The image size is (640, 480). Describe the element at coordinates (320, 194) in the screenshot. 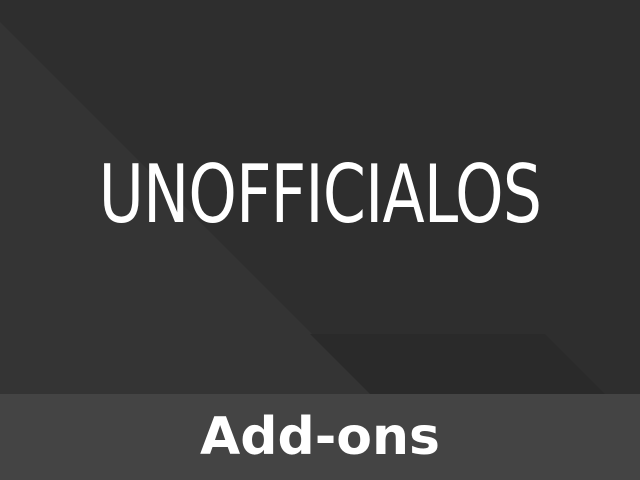

I see `logo-wordmark: UNOFFICIALOS` at that location.